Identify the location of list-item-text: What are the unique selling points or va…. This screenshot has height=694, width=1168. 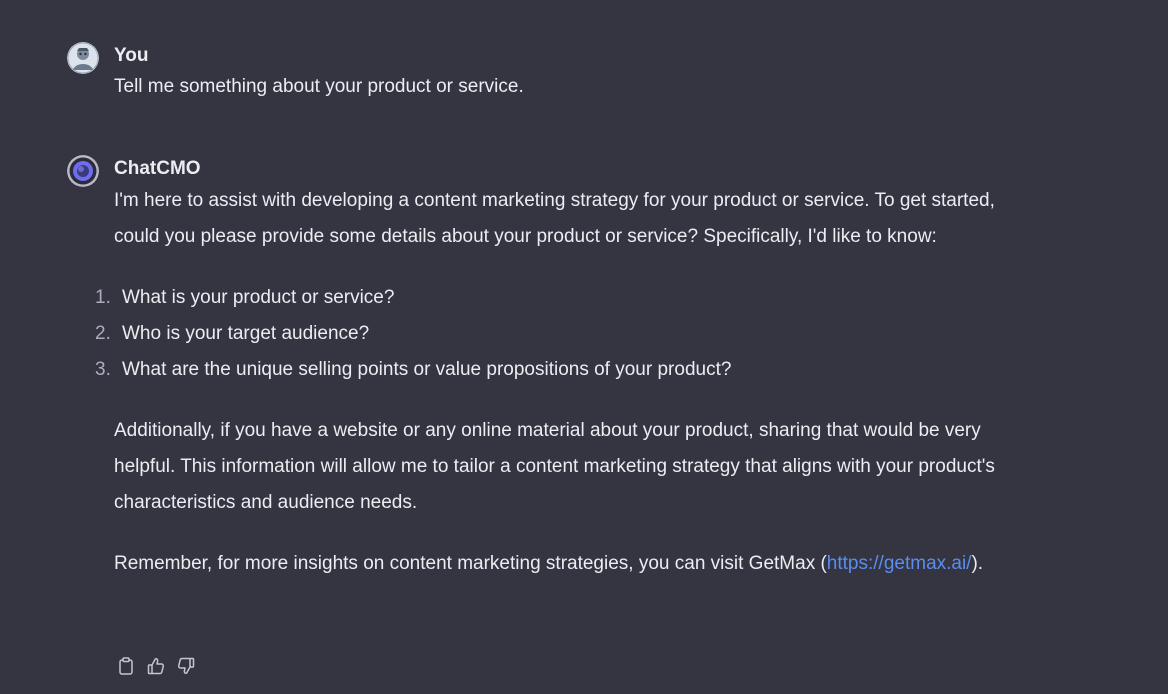
(427, 369).